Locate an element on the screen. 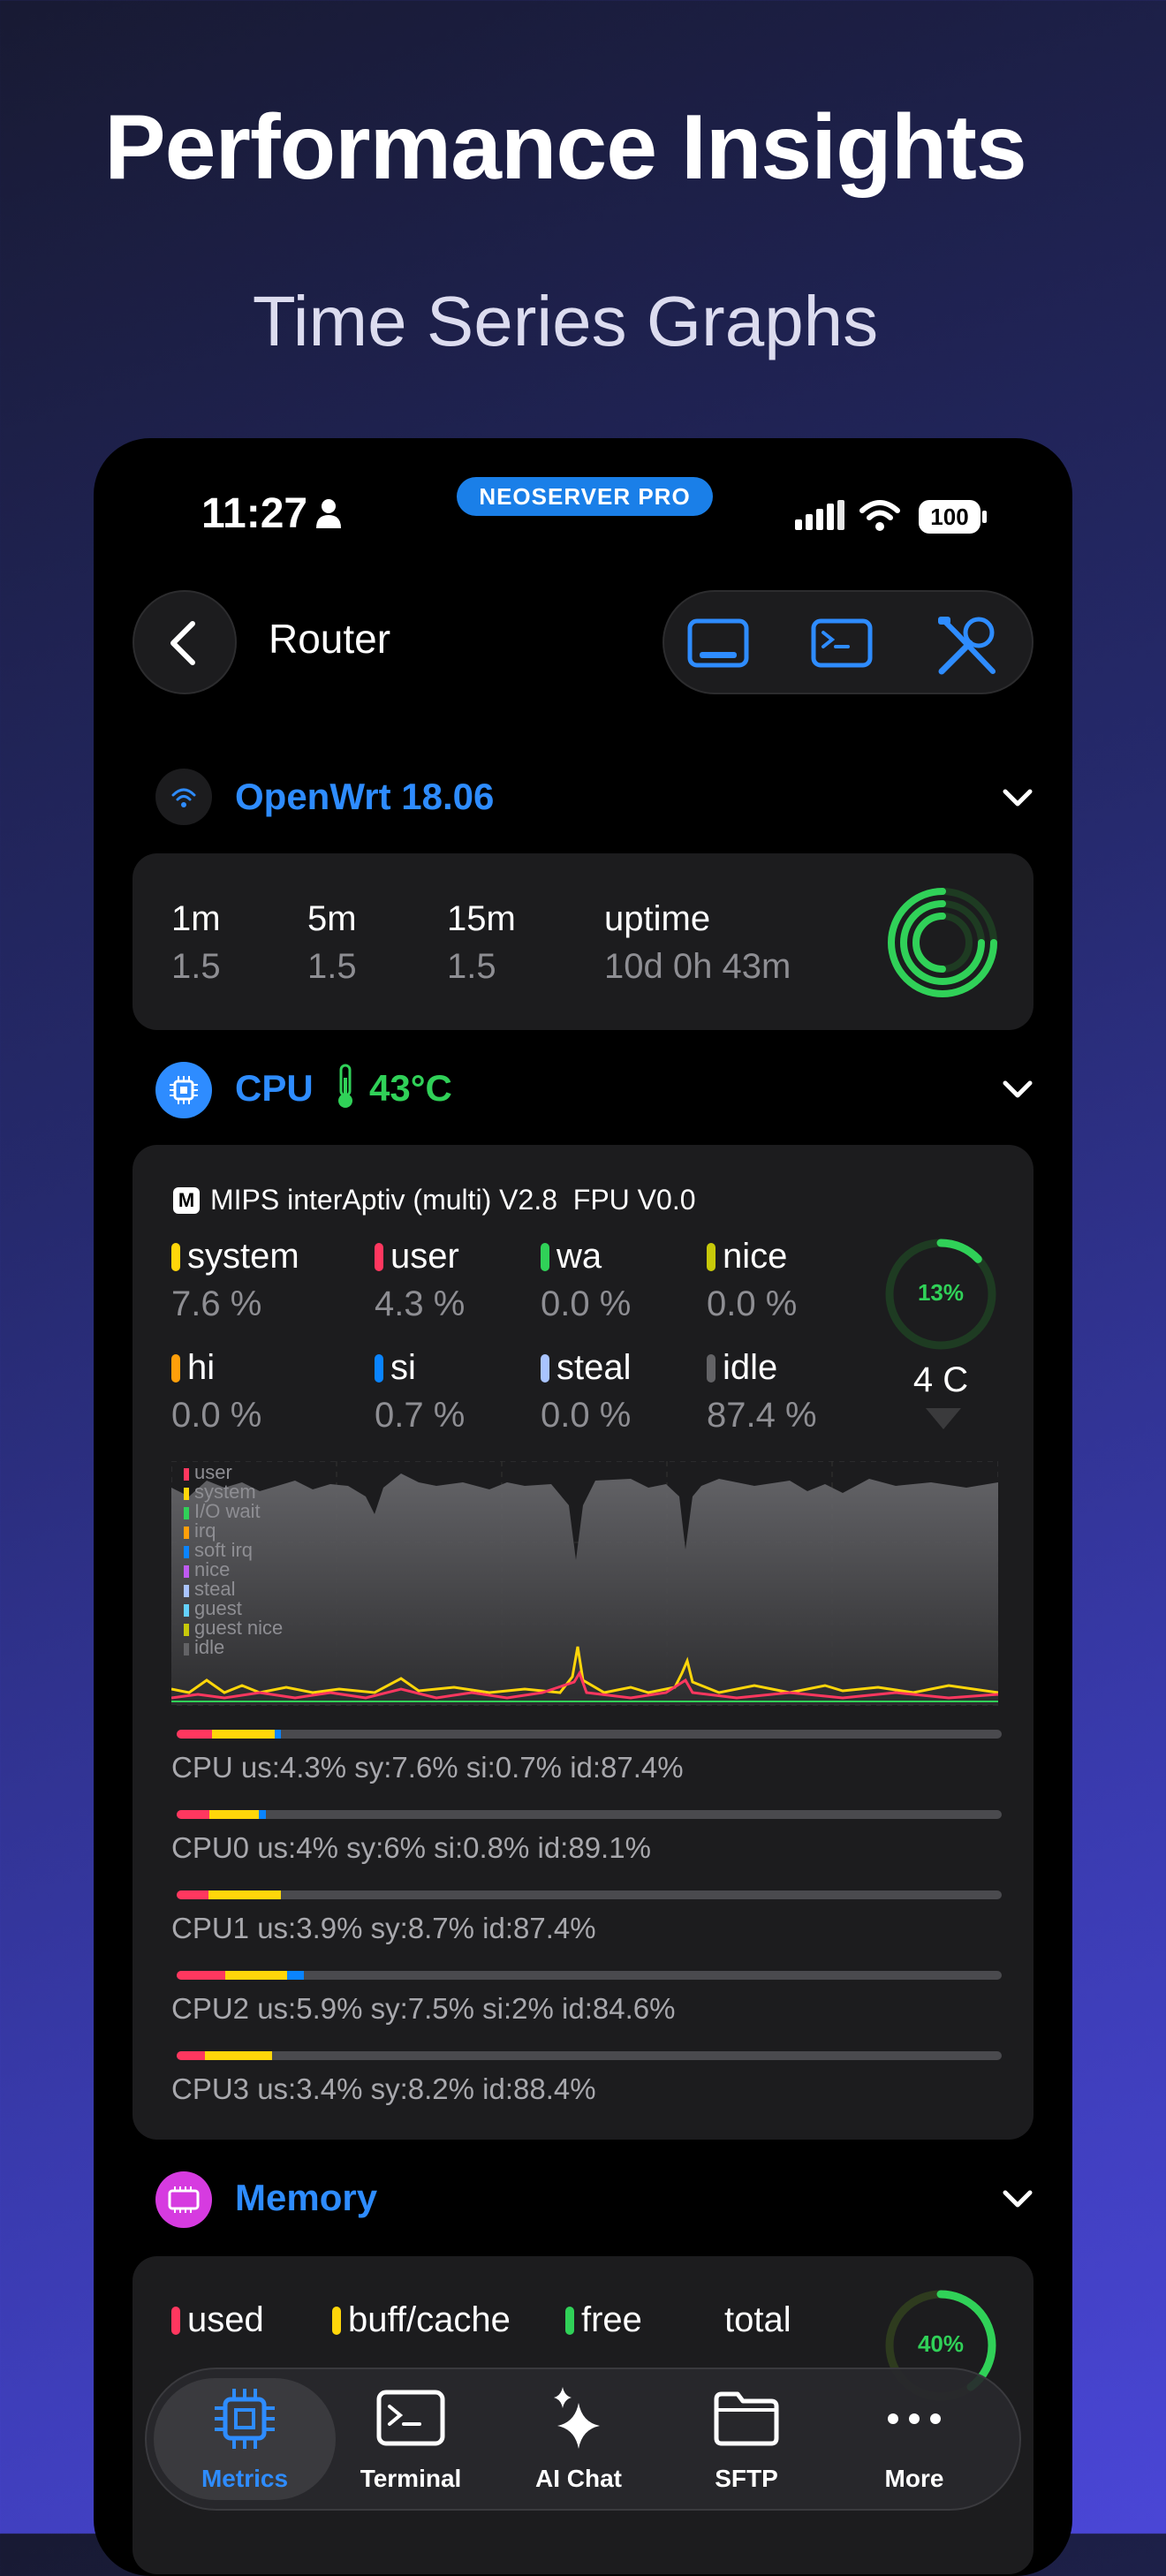 The height and width of the screenshot is (2576, 1166). legend-label: idle is located at coordinates (209, 1647).